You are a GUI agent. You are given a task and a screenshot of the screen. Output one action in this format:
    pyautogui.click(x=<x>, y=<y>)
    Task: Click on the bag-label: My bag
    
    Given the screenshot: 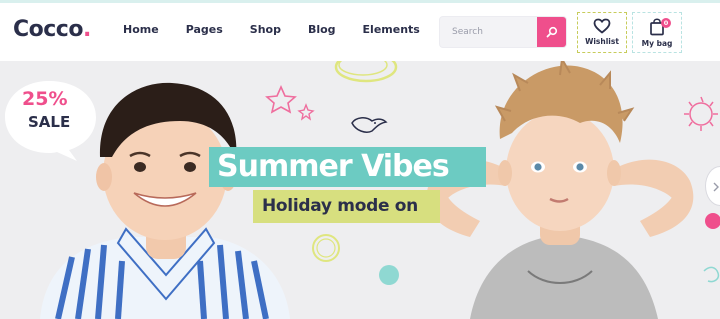 What is the action you would take?
    pyautogui.click(x=657, y=43)
    